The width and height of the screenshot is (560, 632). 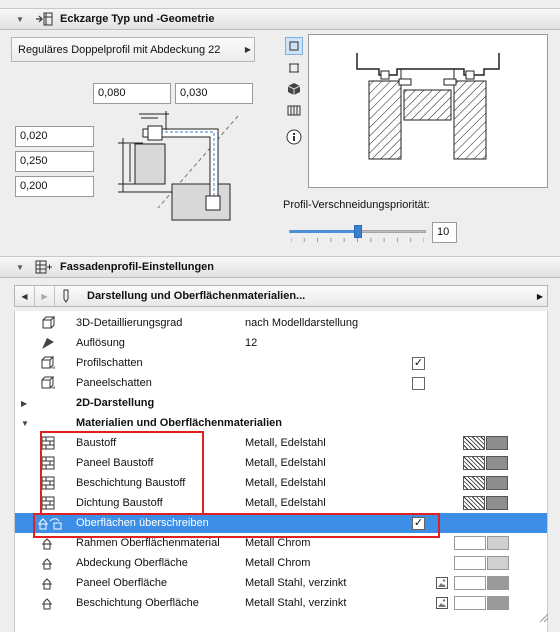 I want to click on list-item-panel-baustoff: Paneel Baustoff Metall, Edelstahl, so click(x=281, y=463).